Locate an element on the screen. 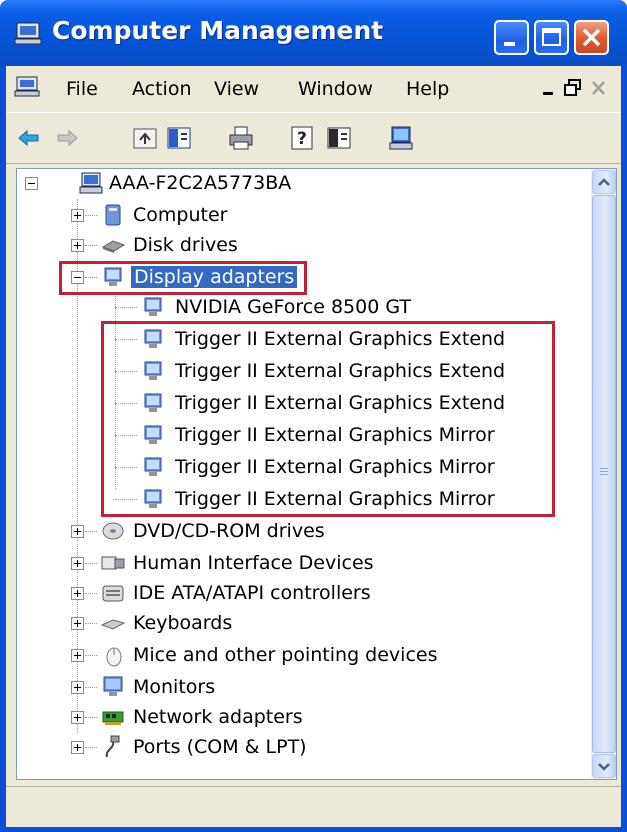  computer-management-icon is located at coordinates (28, 33).